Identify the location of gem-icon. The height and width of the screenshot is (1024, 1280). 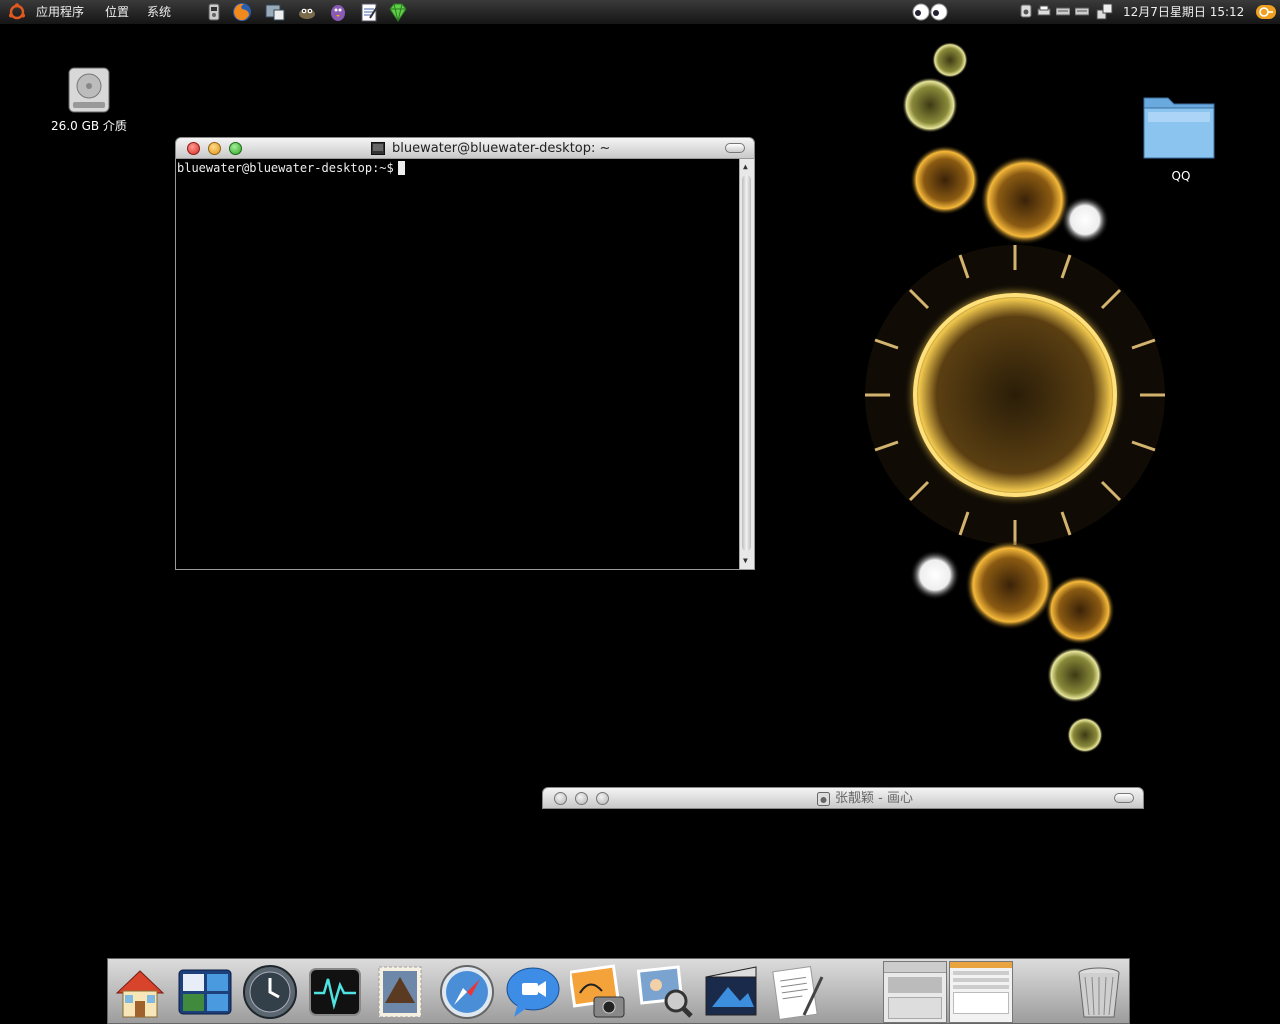
(398, 12).